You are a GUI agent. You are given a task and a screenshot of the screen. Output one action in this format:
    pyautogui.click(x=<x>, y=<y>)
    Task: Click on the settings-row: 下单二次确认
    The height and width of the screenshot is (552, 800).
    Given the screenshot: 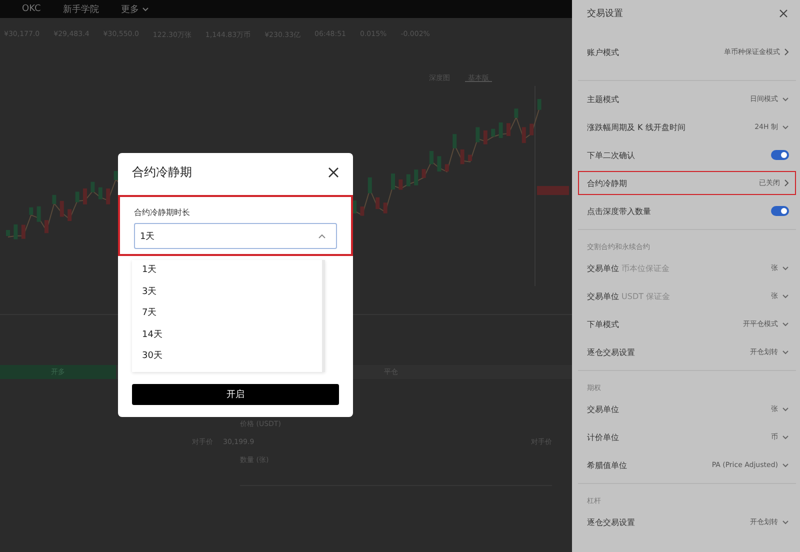 What is the action you would take?
    pyautogui.click(x=687, y=155)
    